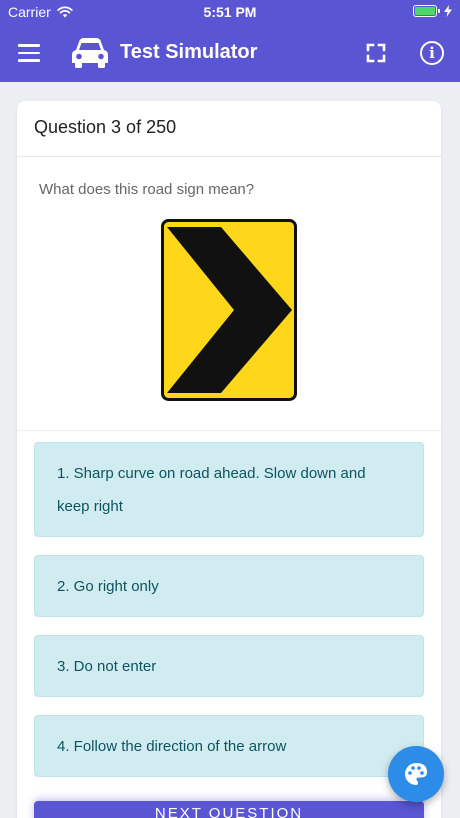 The image size is (460, 818). I want to click on option-3-label: 3. Do not enter, so click(107, 666).